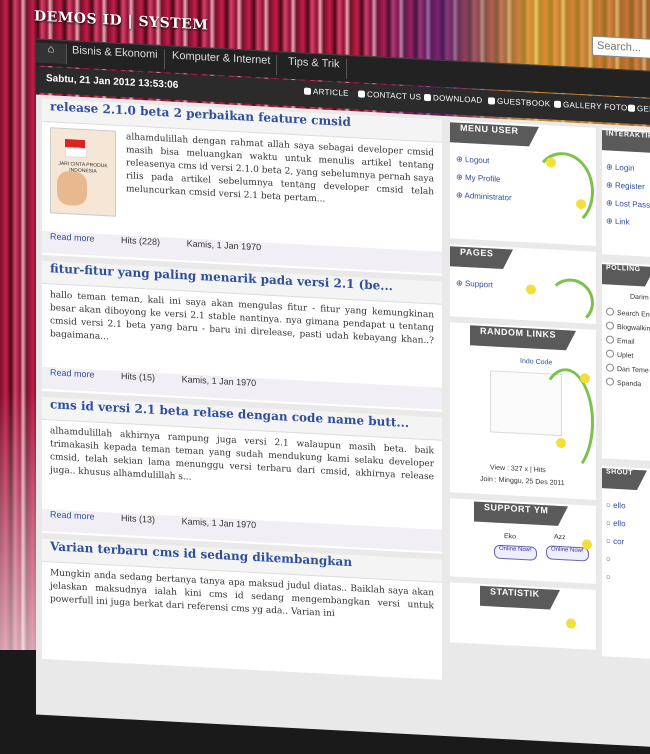 This screenshot has width=650, height=754. I want to click on pages-list: ⊕ Support, so click(474, 285).